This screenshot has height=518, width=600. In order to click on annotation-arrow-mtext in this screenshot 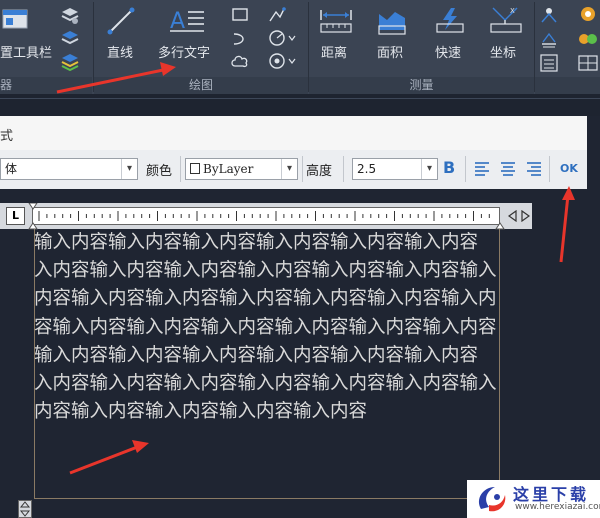, I will do `click(116, 78)`.